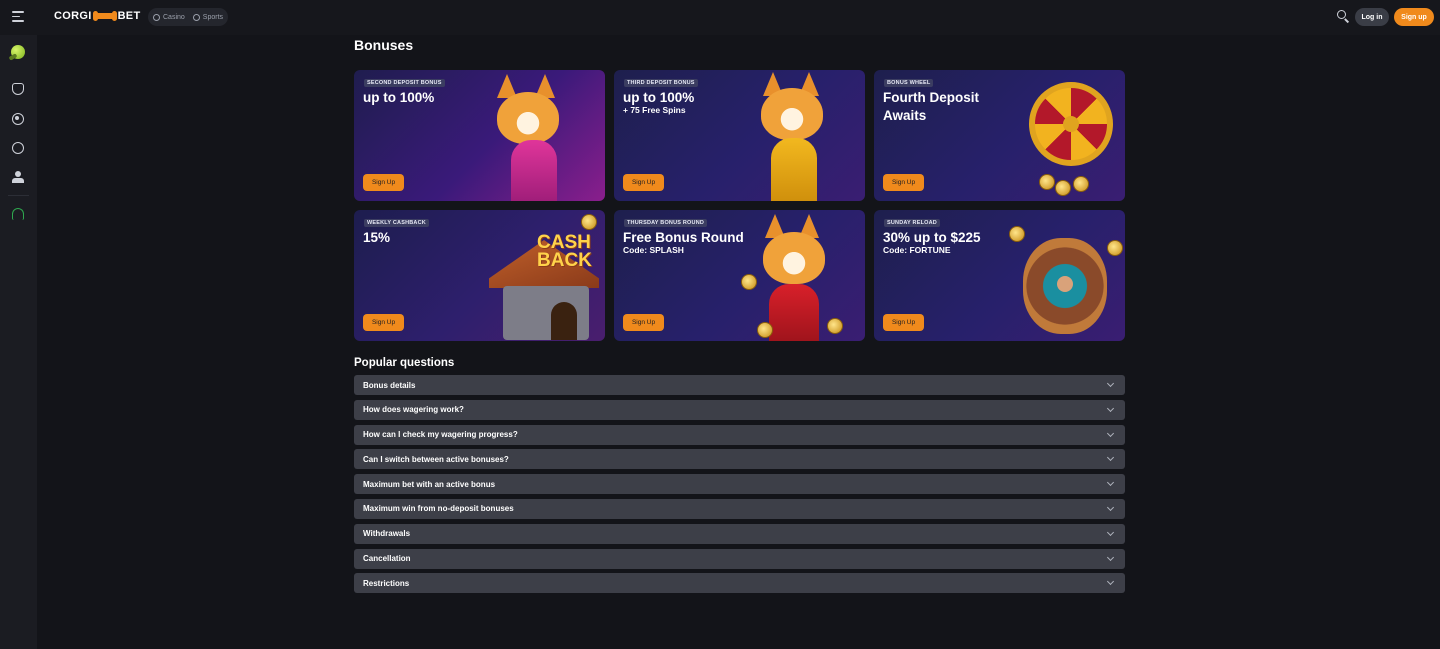 This screenshot has width=1440, height=649. I want to click on mode-sports: Sports, so click(208, 17).